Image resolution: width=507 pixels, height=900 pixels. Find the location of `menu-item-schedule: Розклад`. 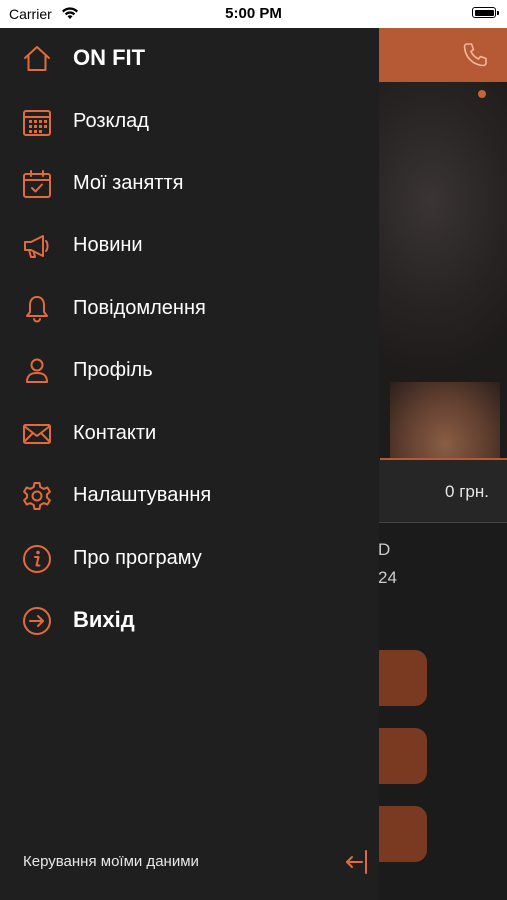

menu-item-schedule: Розклад is located at coordinates (189, 122).